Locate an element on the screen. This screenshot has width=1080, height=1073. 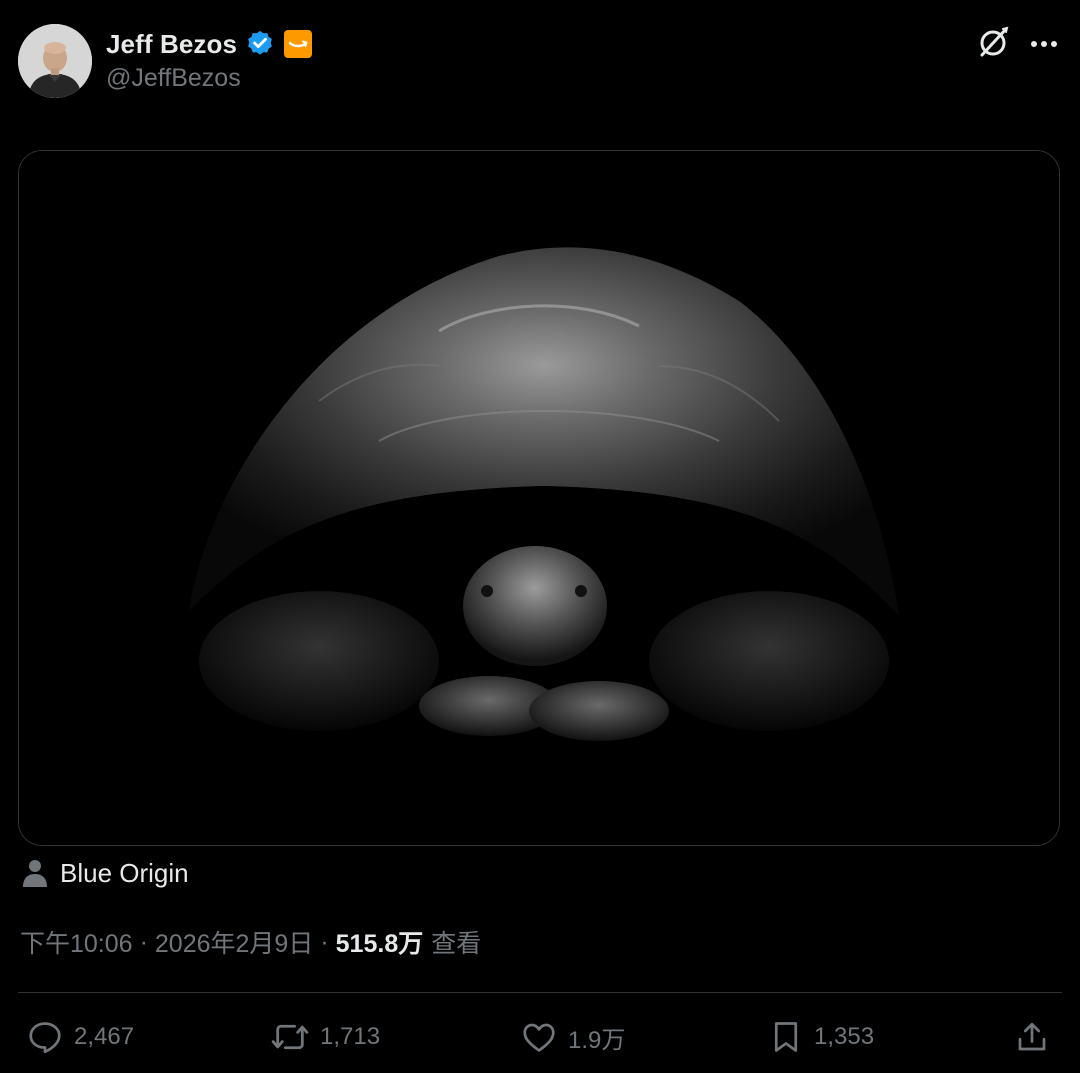
repost-button: 1,713 is located at coordinates (325, 1037).